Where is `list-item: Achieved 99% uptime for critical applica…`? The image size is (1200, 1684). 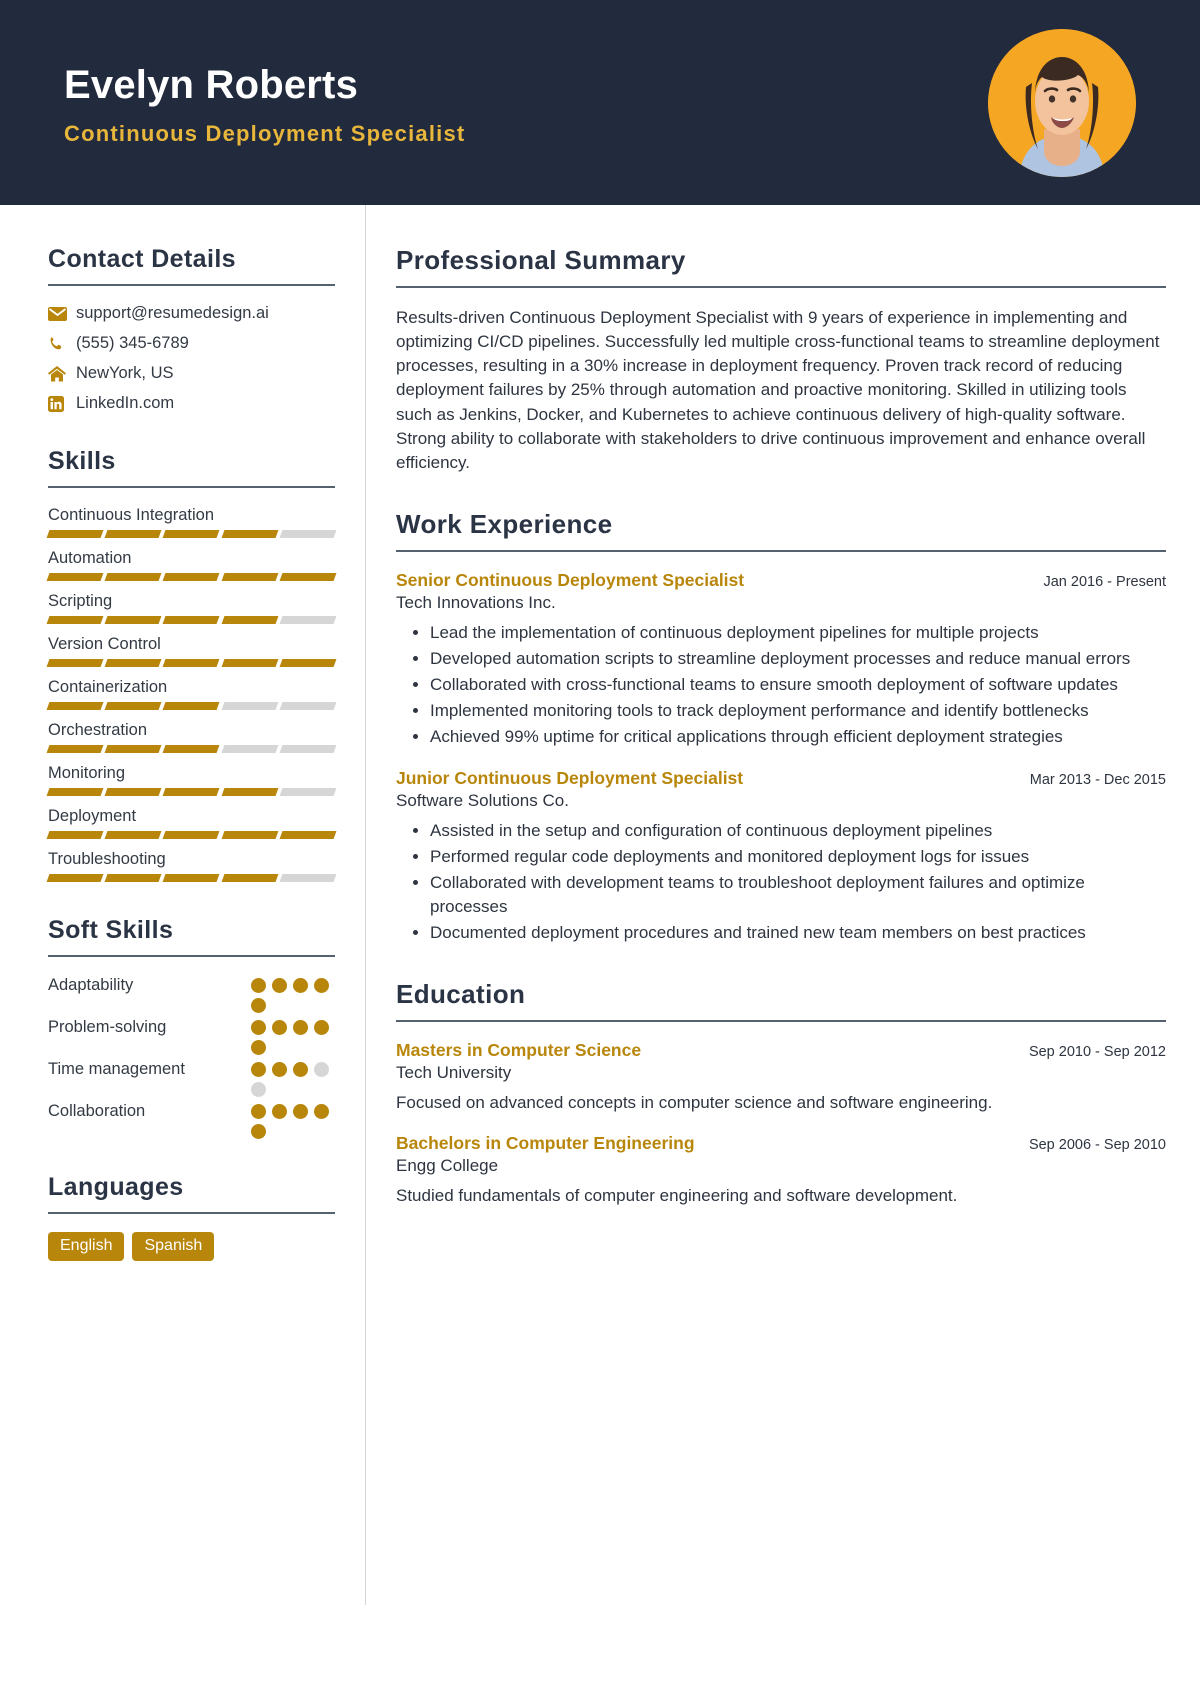
list-item: Achieved 99% uptime for critical applica… is located at coordinates (798, 737).